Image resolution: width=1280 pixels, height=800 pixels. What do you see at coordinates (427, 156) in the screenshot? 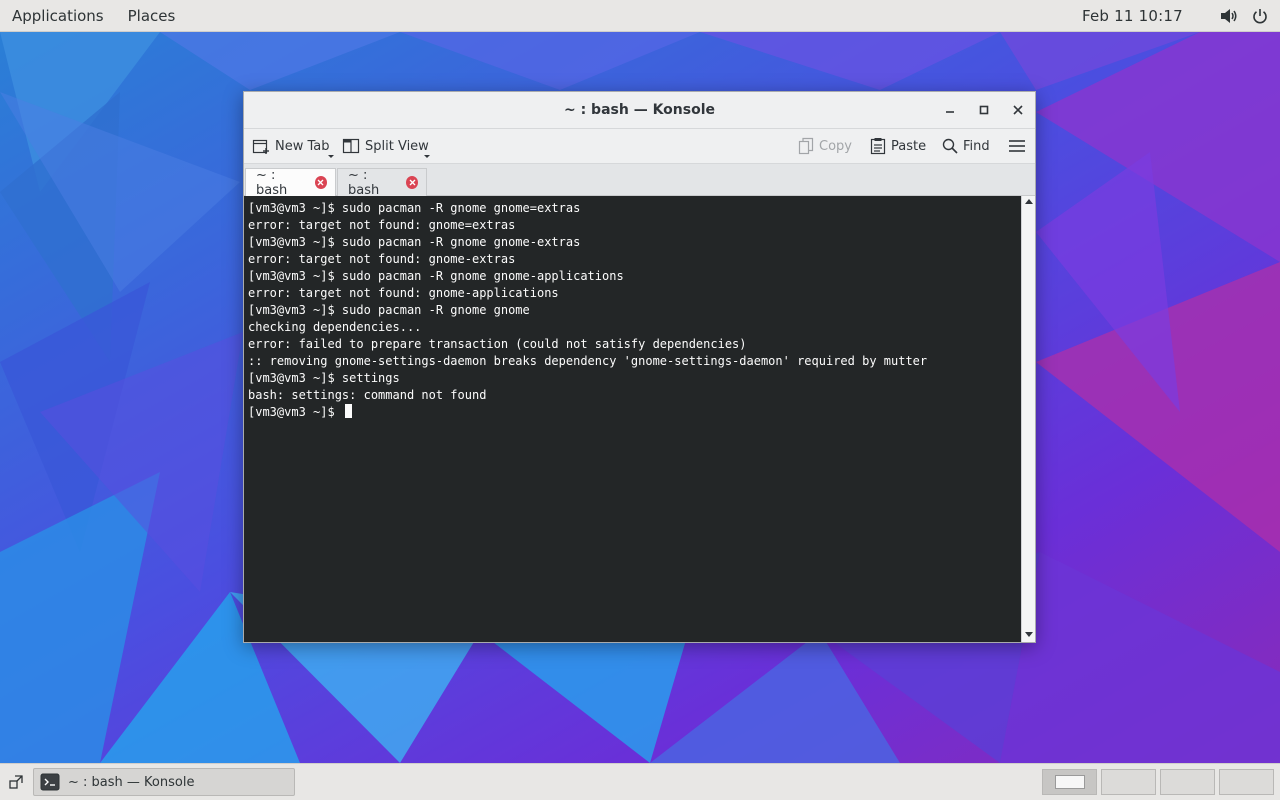
I see `split-view-dropdown-icon` at bounding box center [427, 156].